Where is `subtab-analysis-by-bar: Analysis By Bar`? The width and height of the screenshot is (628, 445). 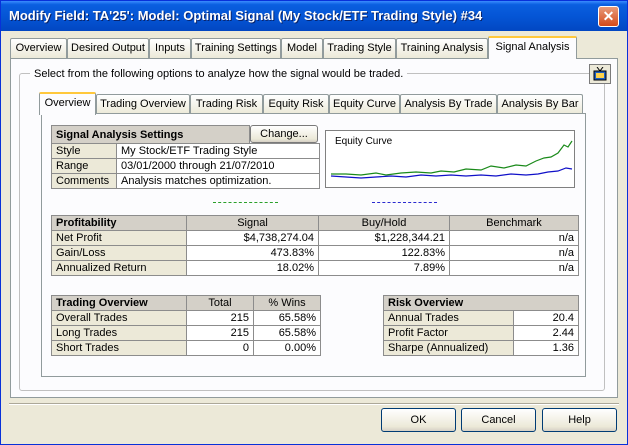 subtab-analysis-by-bar: Analysis By Bar is located at coordinates (540, 104).